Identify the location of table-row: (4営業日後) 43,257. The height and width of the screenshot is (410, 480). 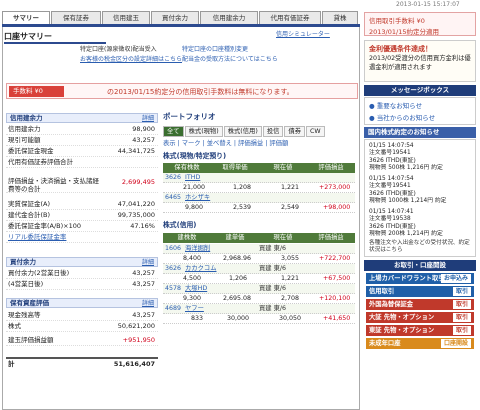
(82, 284).